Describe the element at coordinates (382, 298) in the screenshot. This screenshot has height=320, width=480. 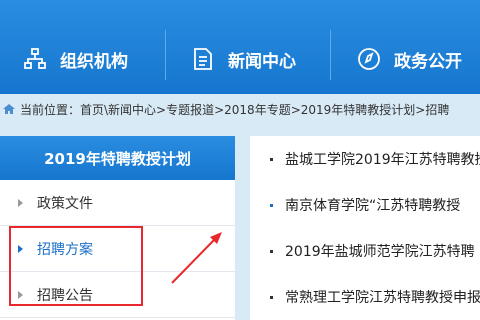
I see `news-title: 常熟理工学院江苏特聘教授申报` at that location.